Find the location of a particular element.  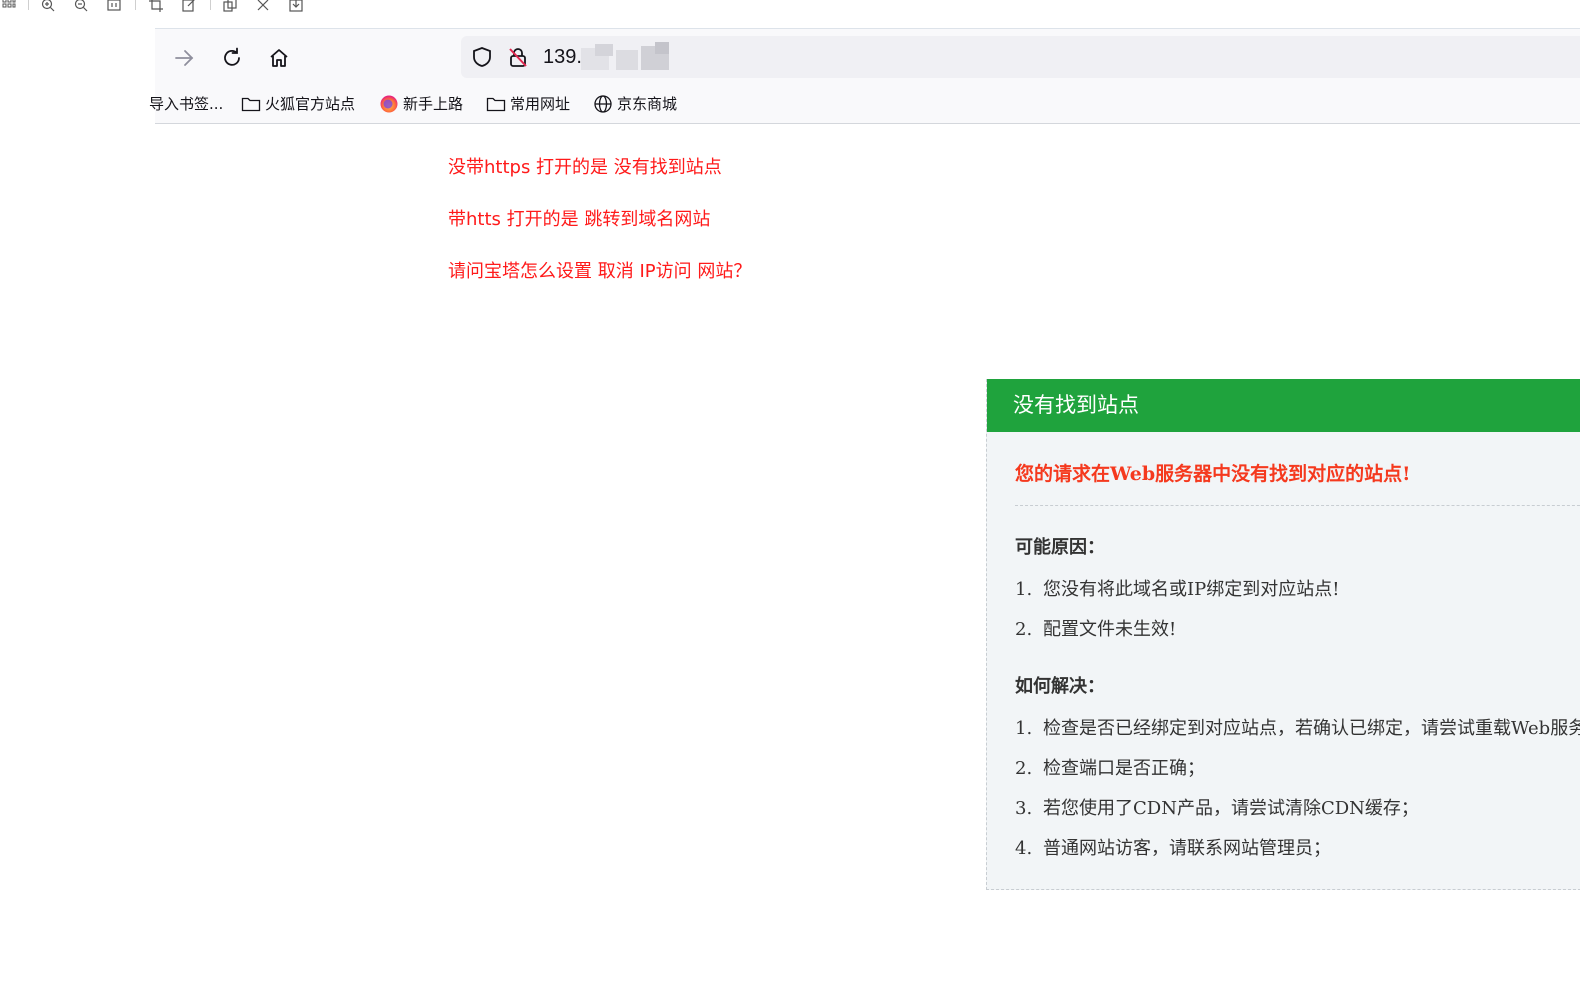

list-number: 4. is located at coordinates (1024, 848).